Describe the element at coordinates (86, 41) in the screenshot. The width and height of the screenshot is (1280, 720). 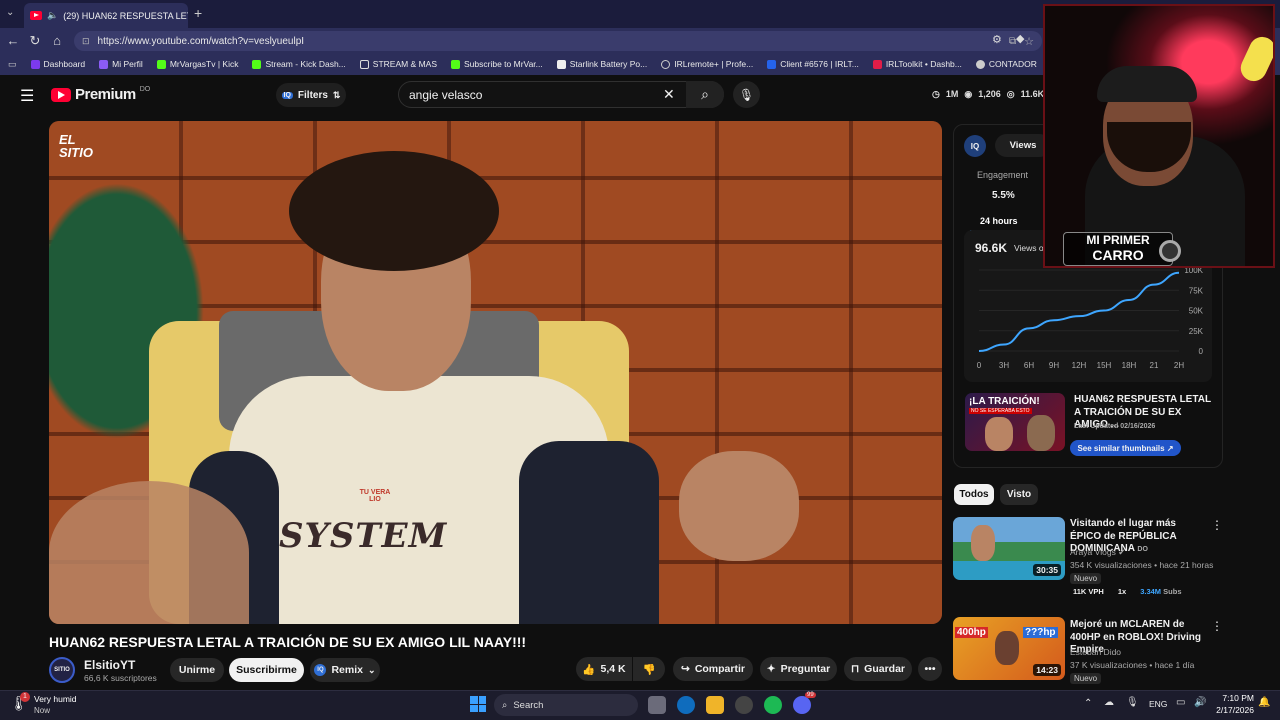
I see `page-info-icon: ⊡` at that location.